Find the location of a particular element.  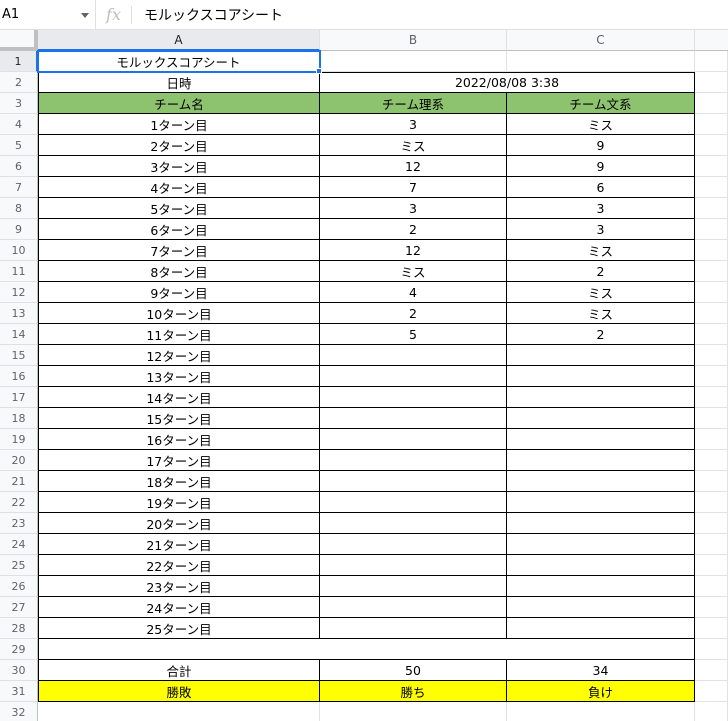

cell-turn-label: 6ターン目 is located at coordinates (179, 229).